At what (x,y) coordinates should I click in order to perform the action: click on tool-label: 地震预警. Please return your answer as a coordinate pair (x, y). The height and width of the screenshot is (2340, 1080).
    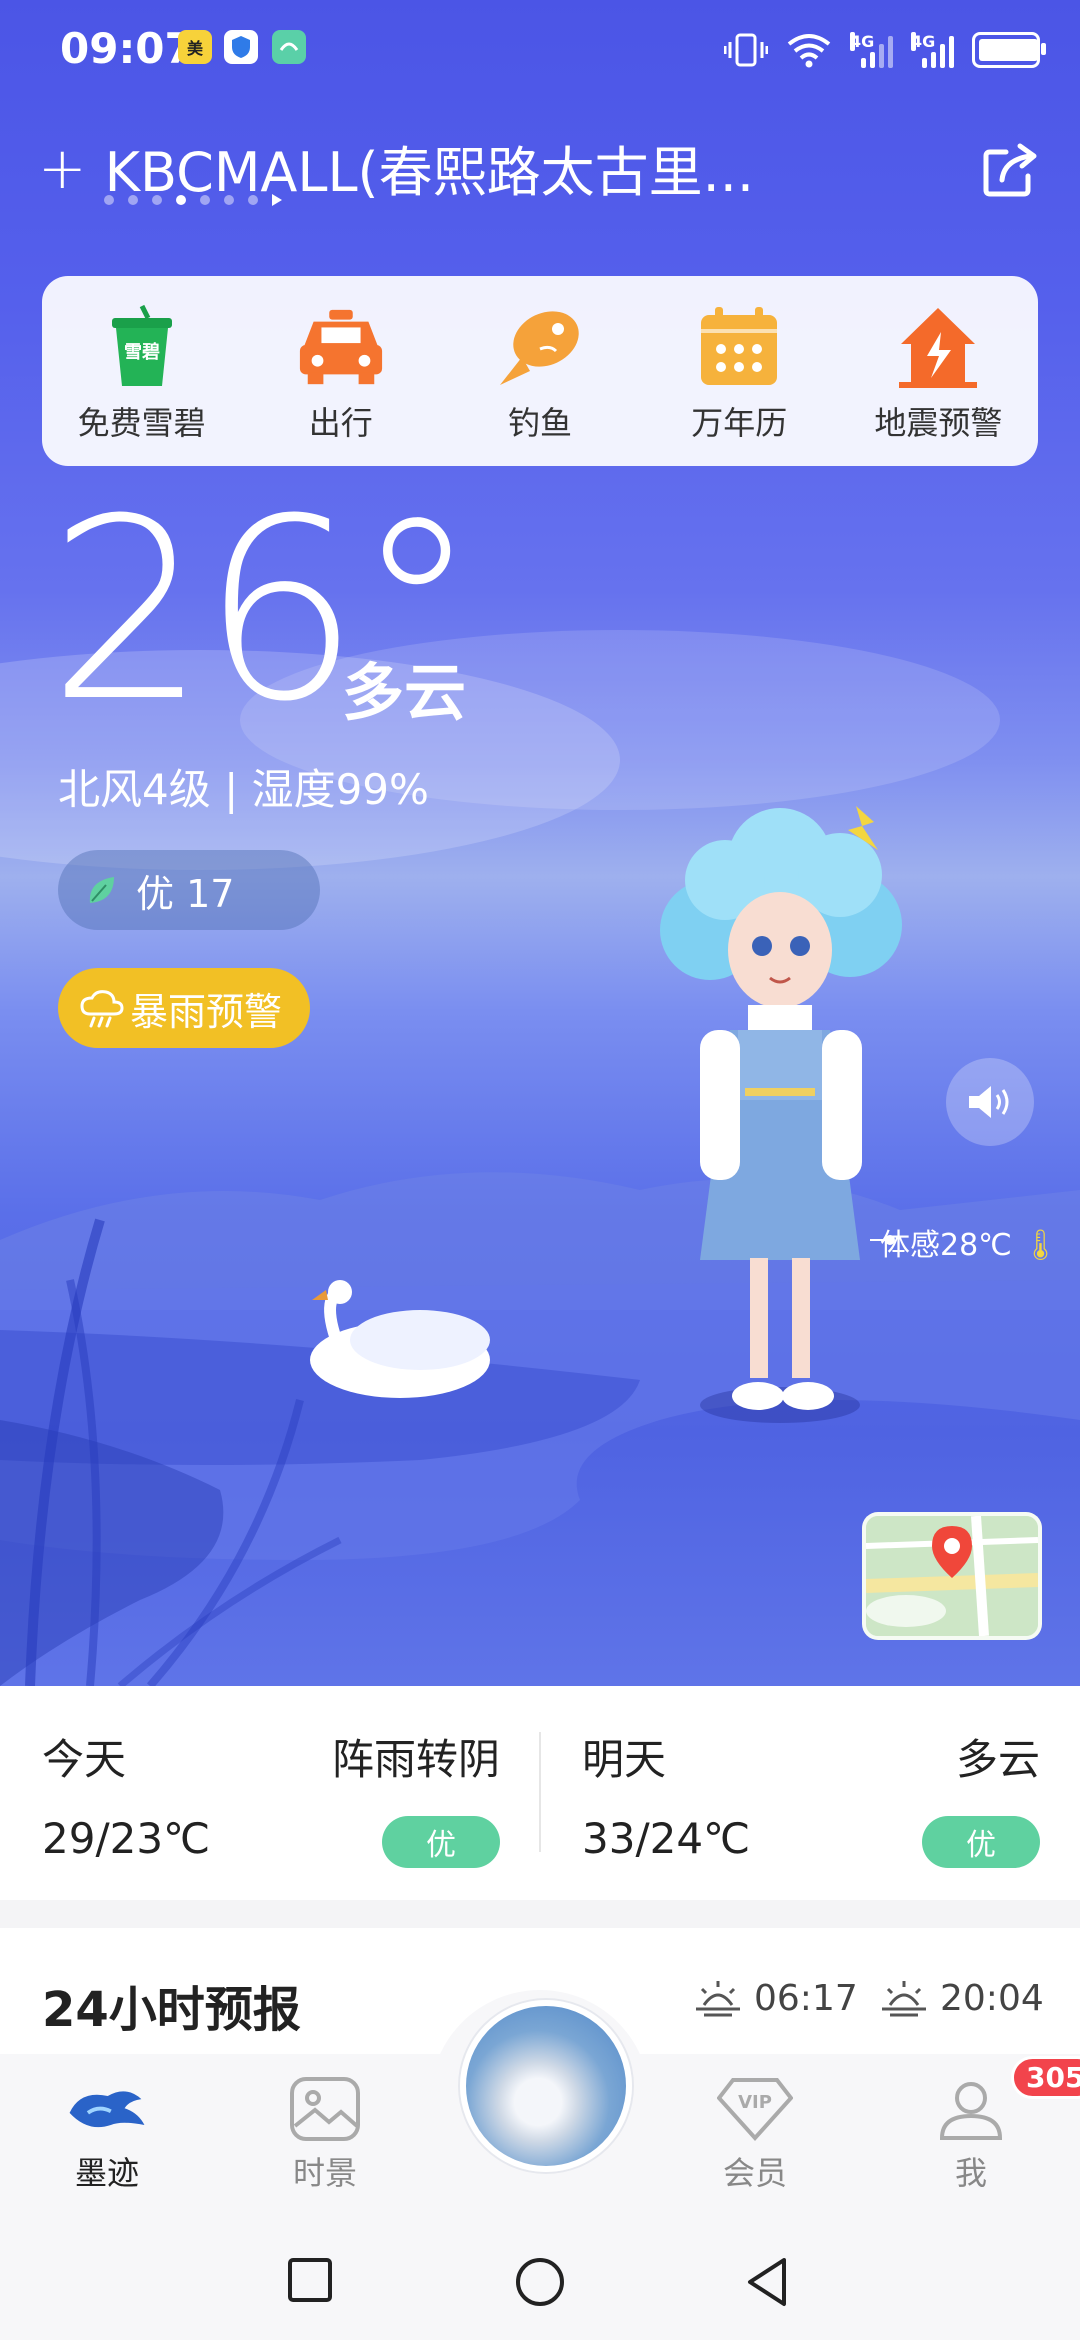
    Looking at the image, I should click on (938, 423).